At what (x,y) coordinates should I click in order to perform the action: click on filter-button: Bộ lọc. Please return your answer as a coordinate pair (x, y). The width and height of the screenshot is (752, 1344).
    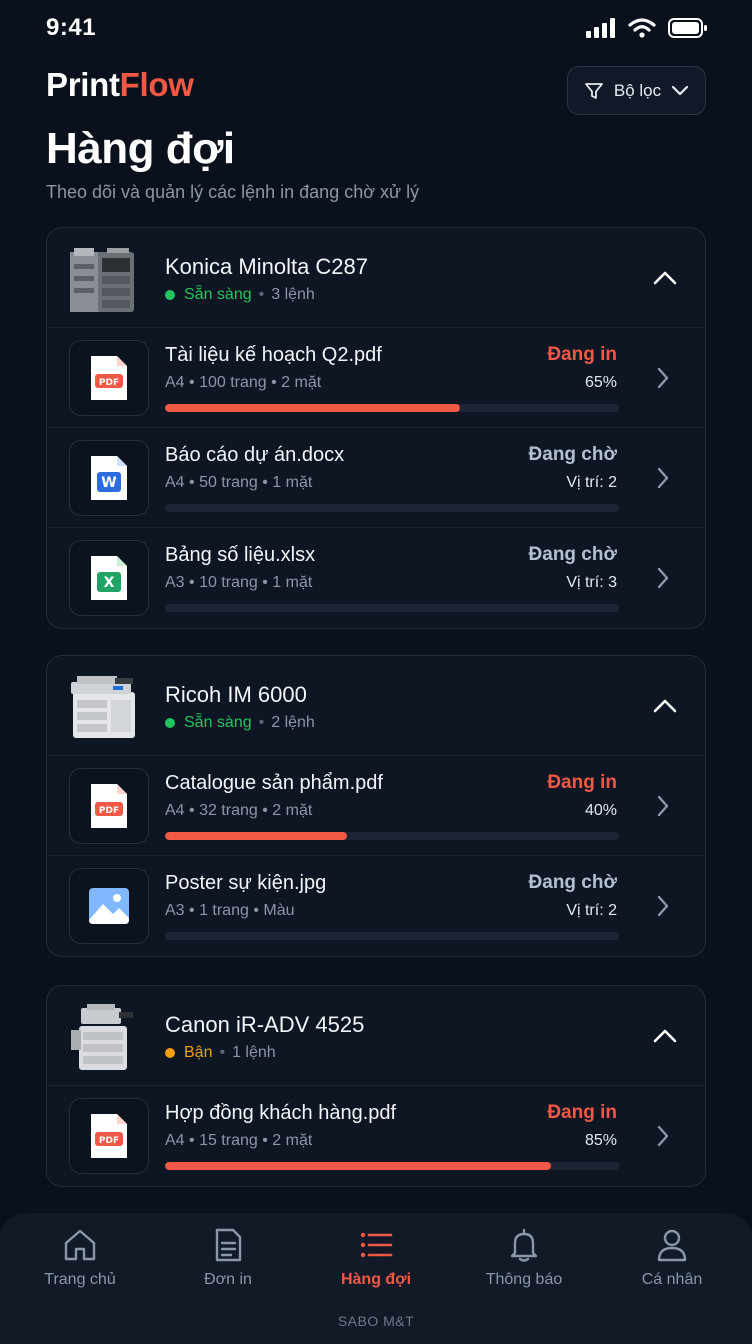
    Looking at the image, I should click on (636, 90).